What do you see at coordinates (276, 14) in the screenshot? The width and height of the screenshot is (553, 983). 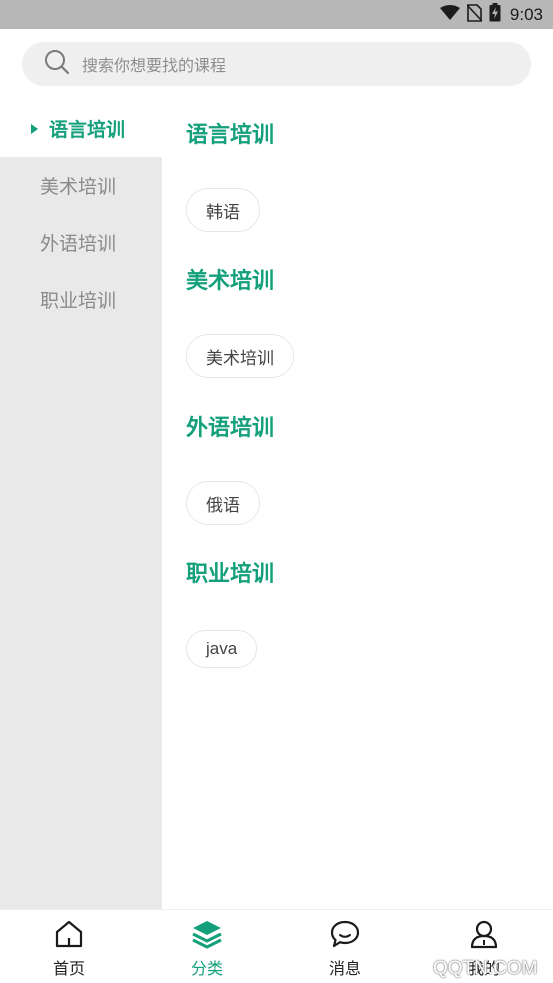 I see `status-bar: 9:03` at bounding box center [276, 14].